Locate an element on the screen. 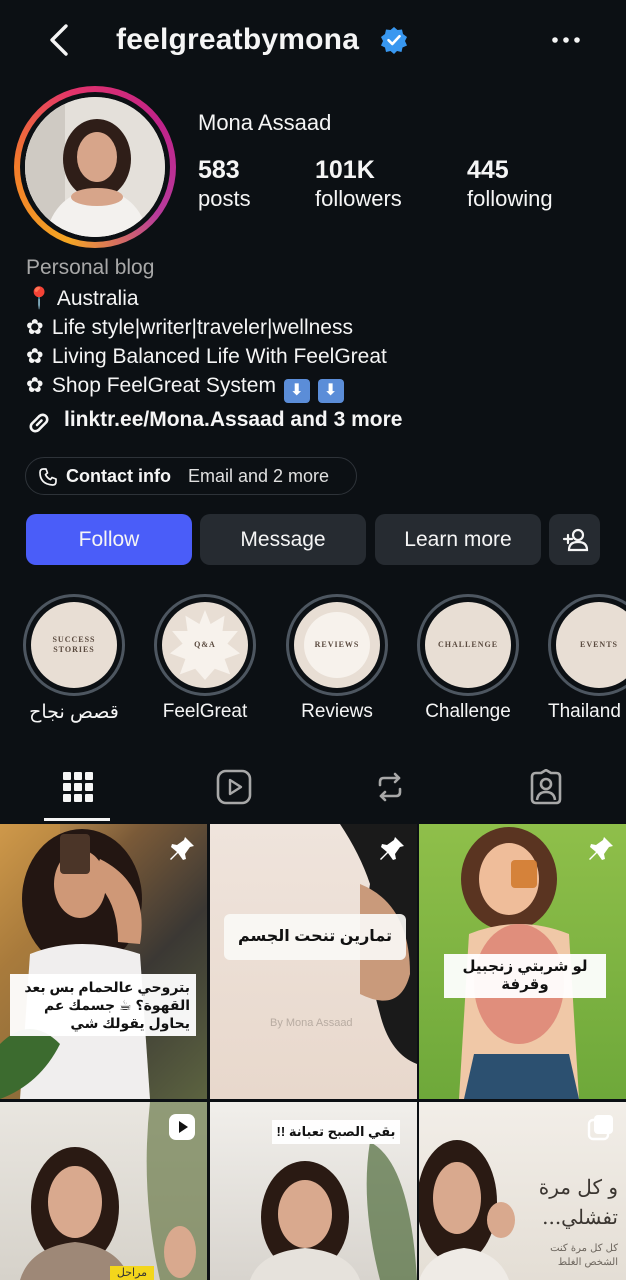  chevron-left-icon is located at coordinates (59, 40).